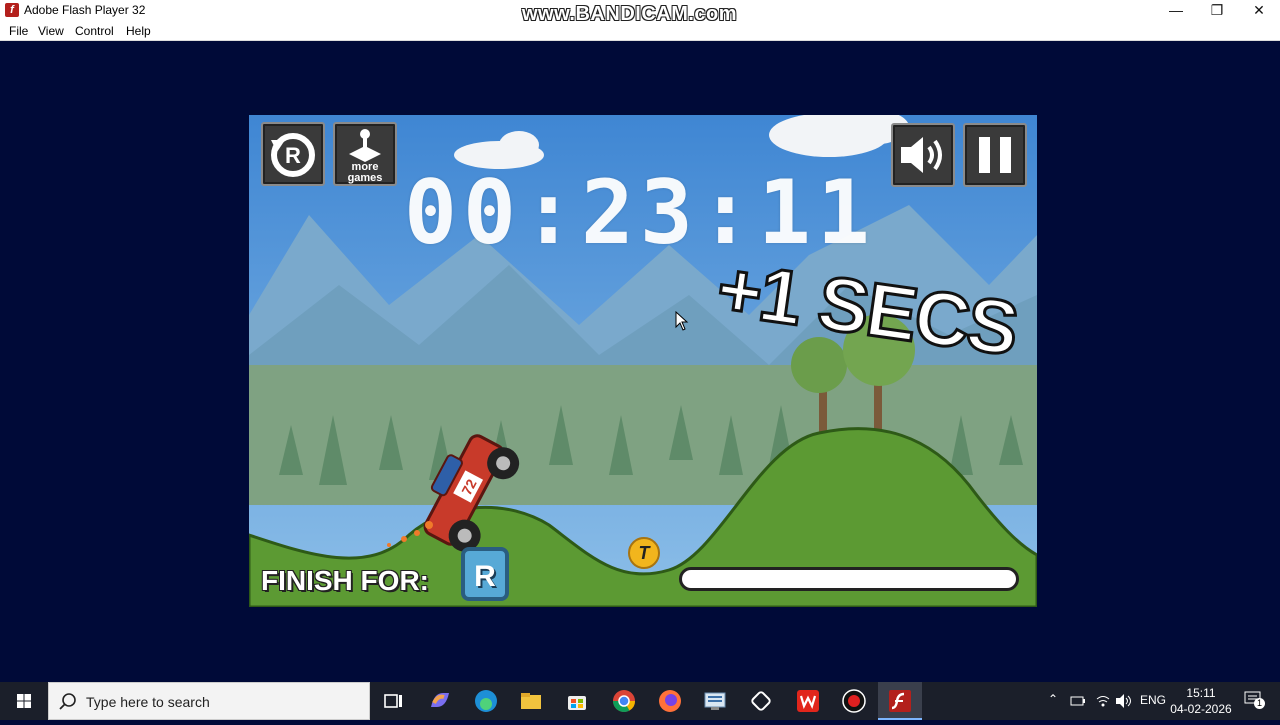 The image size is (1280, 725). What do you see at coordinates (1258, 10) in the screenshot?
I see `close-button: ✕` at bounding box center [1258, 10].